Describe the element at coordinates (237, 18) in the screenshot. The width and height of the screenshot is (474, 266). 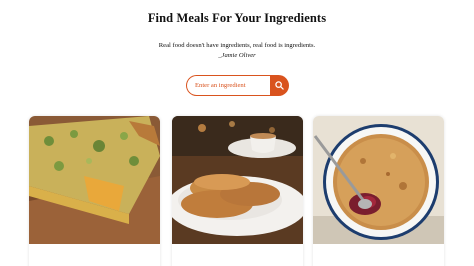
I see `page-title: Find Meals For Your Ingredients` at that location.